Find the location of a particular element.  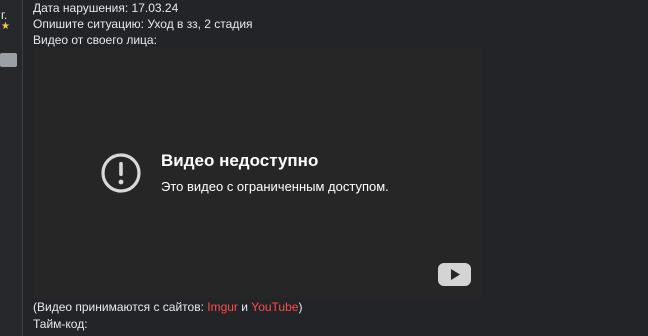

sites-prefix: (Видео принимаются с сайтов: is located at coordinates (120, 307).